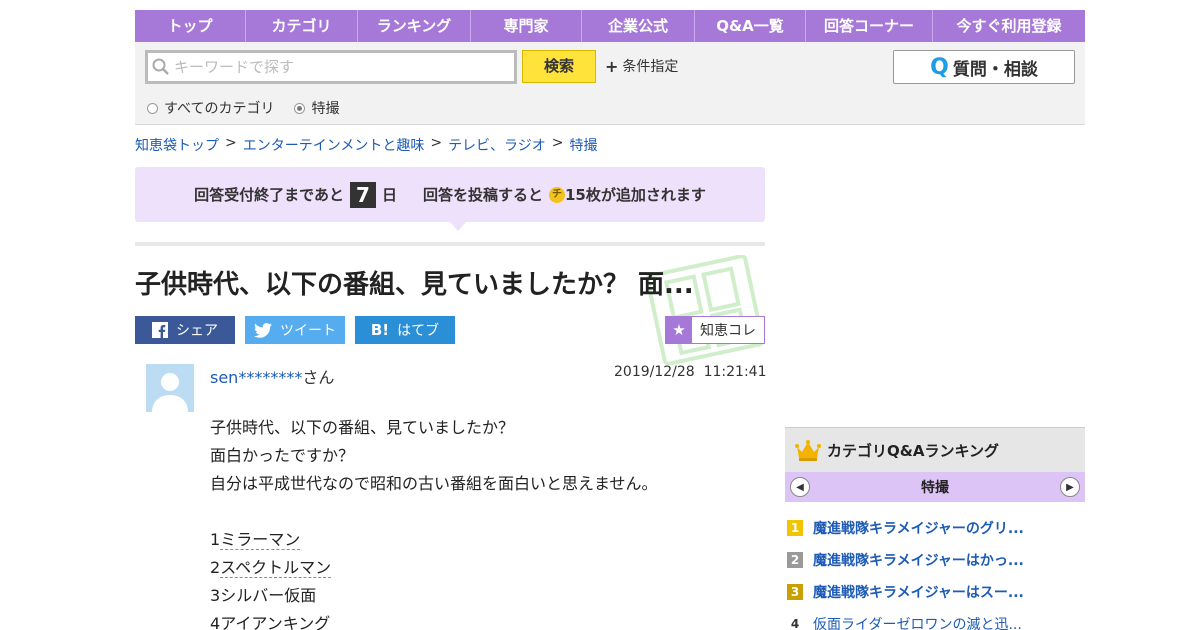 This screenshot has height=630, width=1200. What do you see at coordinates (913, 450) in the screenshot?
I see `ranking-title: カテゴリQ&Aランキング` at bounding box center [913, 450].